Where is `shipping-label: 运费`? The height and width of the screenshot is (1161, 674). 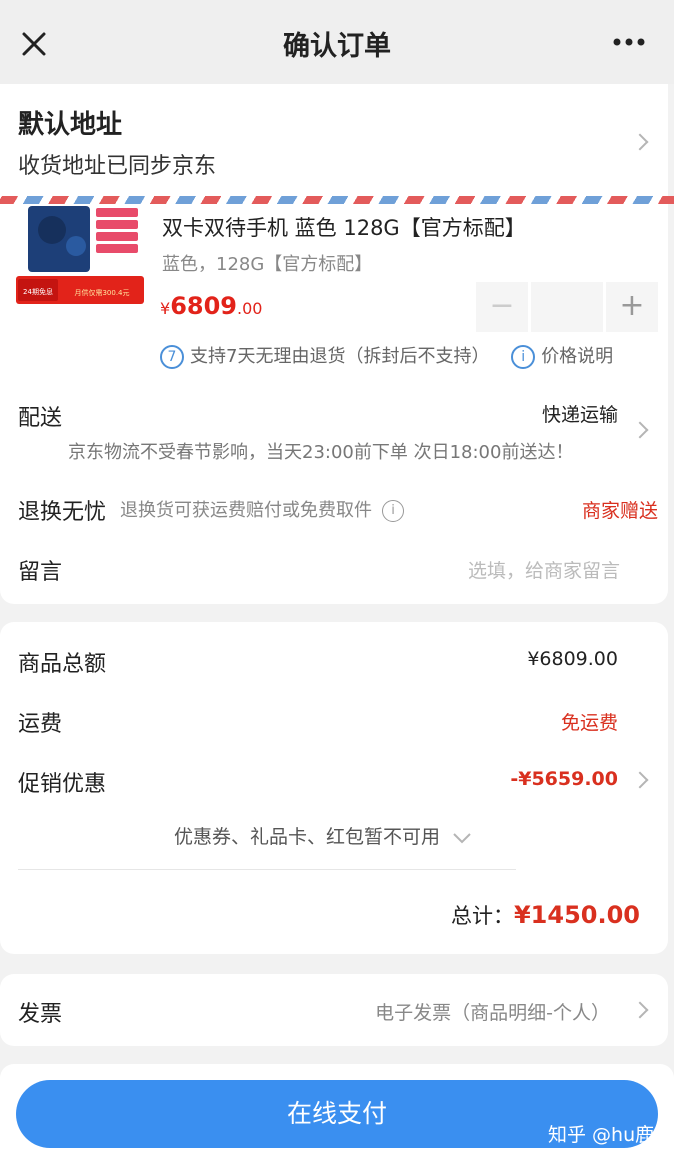 shipping-label: 运费 is located at coordinates (40, 724).